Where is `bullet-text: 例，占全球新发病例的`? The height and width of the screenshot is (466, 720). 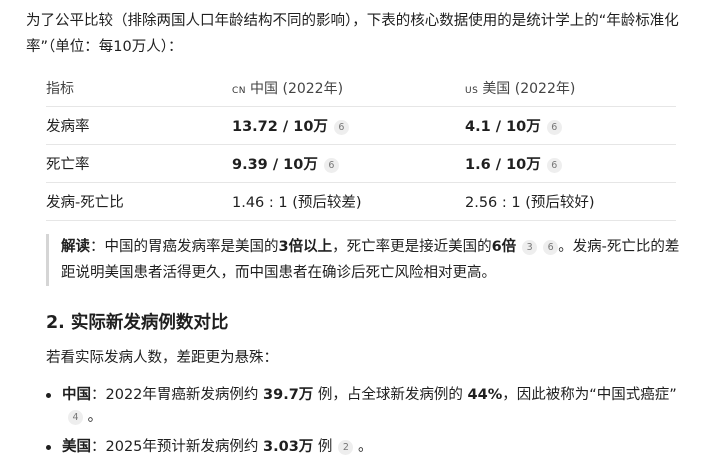
bullet-text: 例，占全球新发病例的 is located at coordinates (390, 395).